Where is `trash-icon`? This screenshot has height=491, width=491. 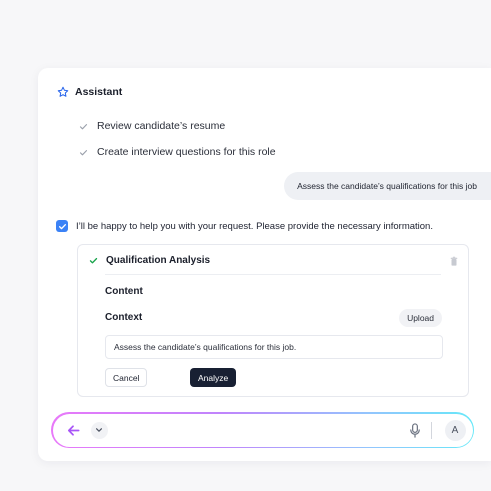 trash-icon is located at coordinates (454, 261).